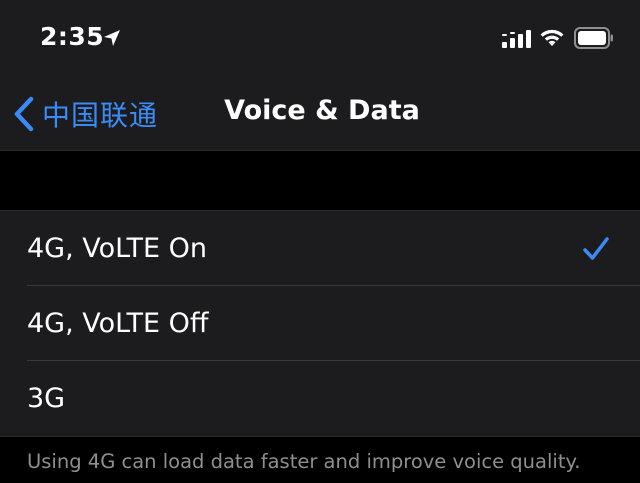 The height and width of the screenshot is (483, 640). Describe the element at coordinates (593, 38) in the screenshot. I see `battery-icon` at that location.